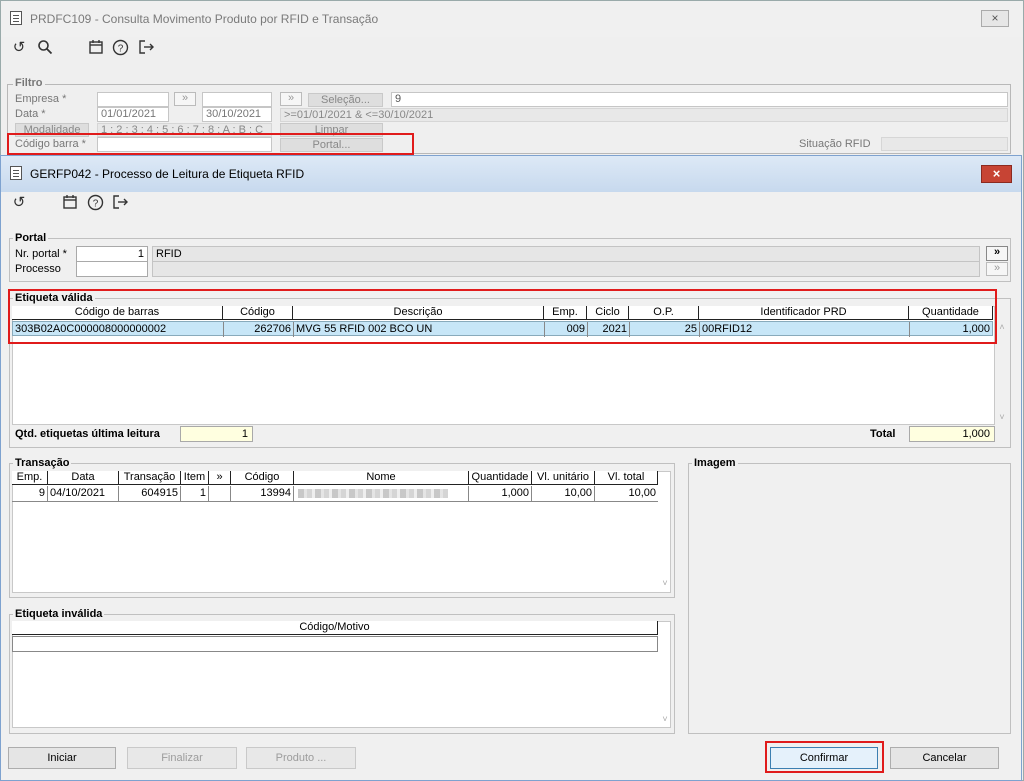 Image resolution: width=1024 pixels, height=781 pixels. What do you see at coordinates (133, 99) in the screenshot?
I see `empresa-field` at bounding box center [133, 99].